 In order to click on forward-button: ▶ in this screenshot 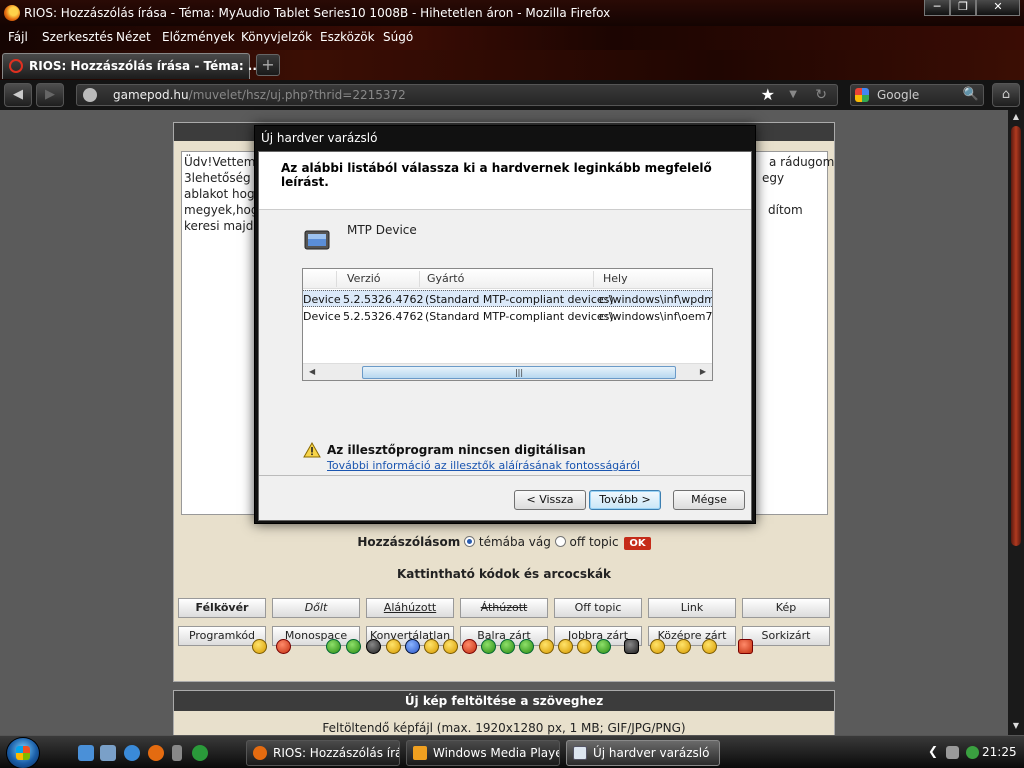, I will do `click(50, 95)`.